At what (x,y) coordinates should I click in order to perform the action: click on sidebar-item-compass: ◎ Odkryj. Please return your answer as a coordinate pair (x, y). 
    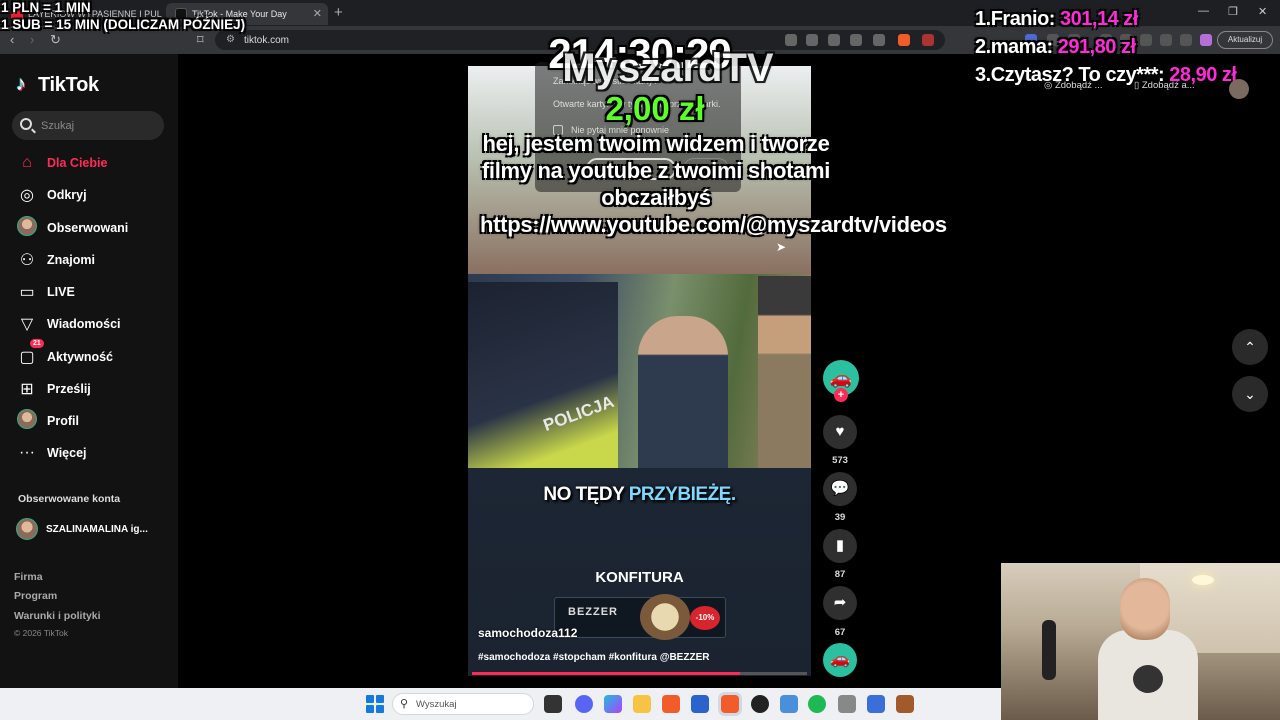
    Looking at the image, I should click on (92, 195).